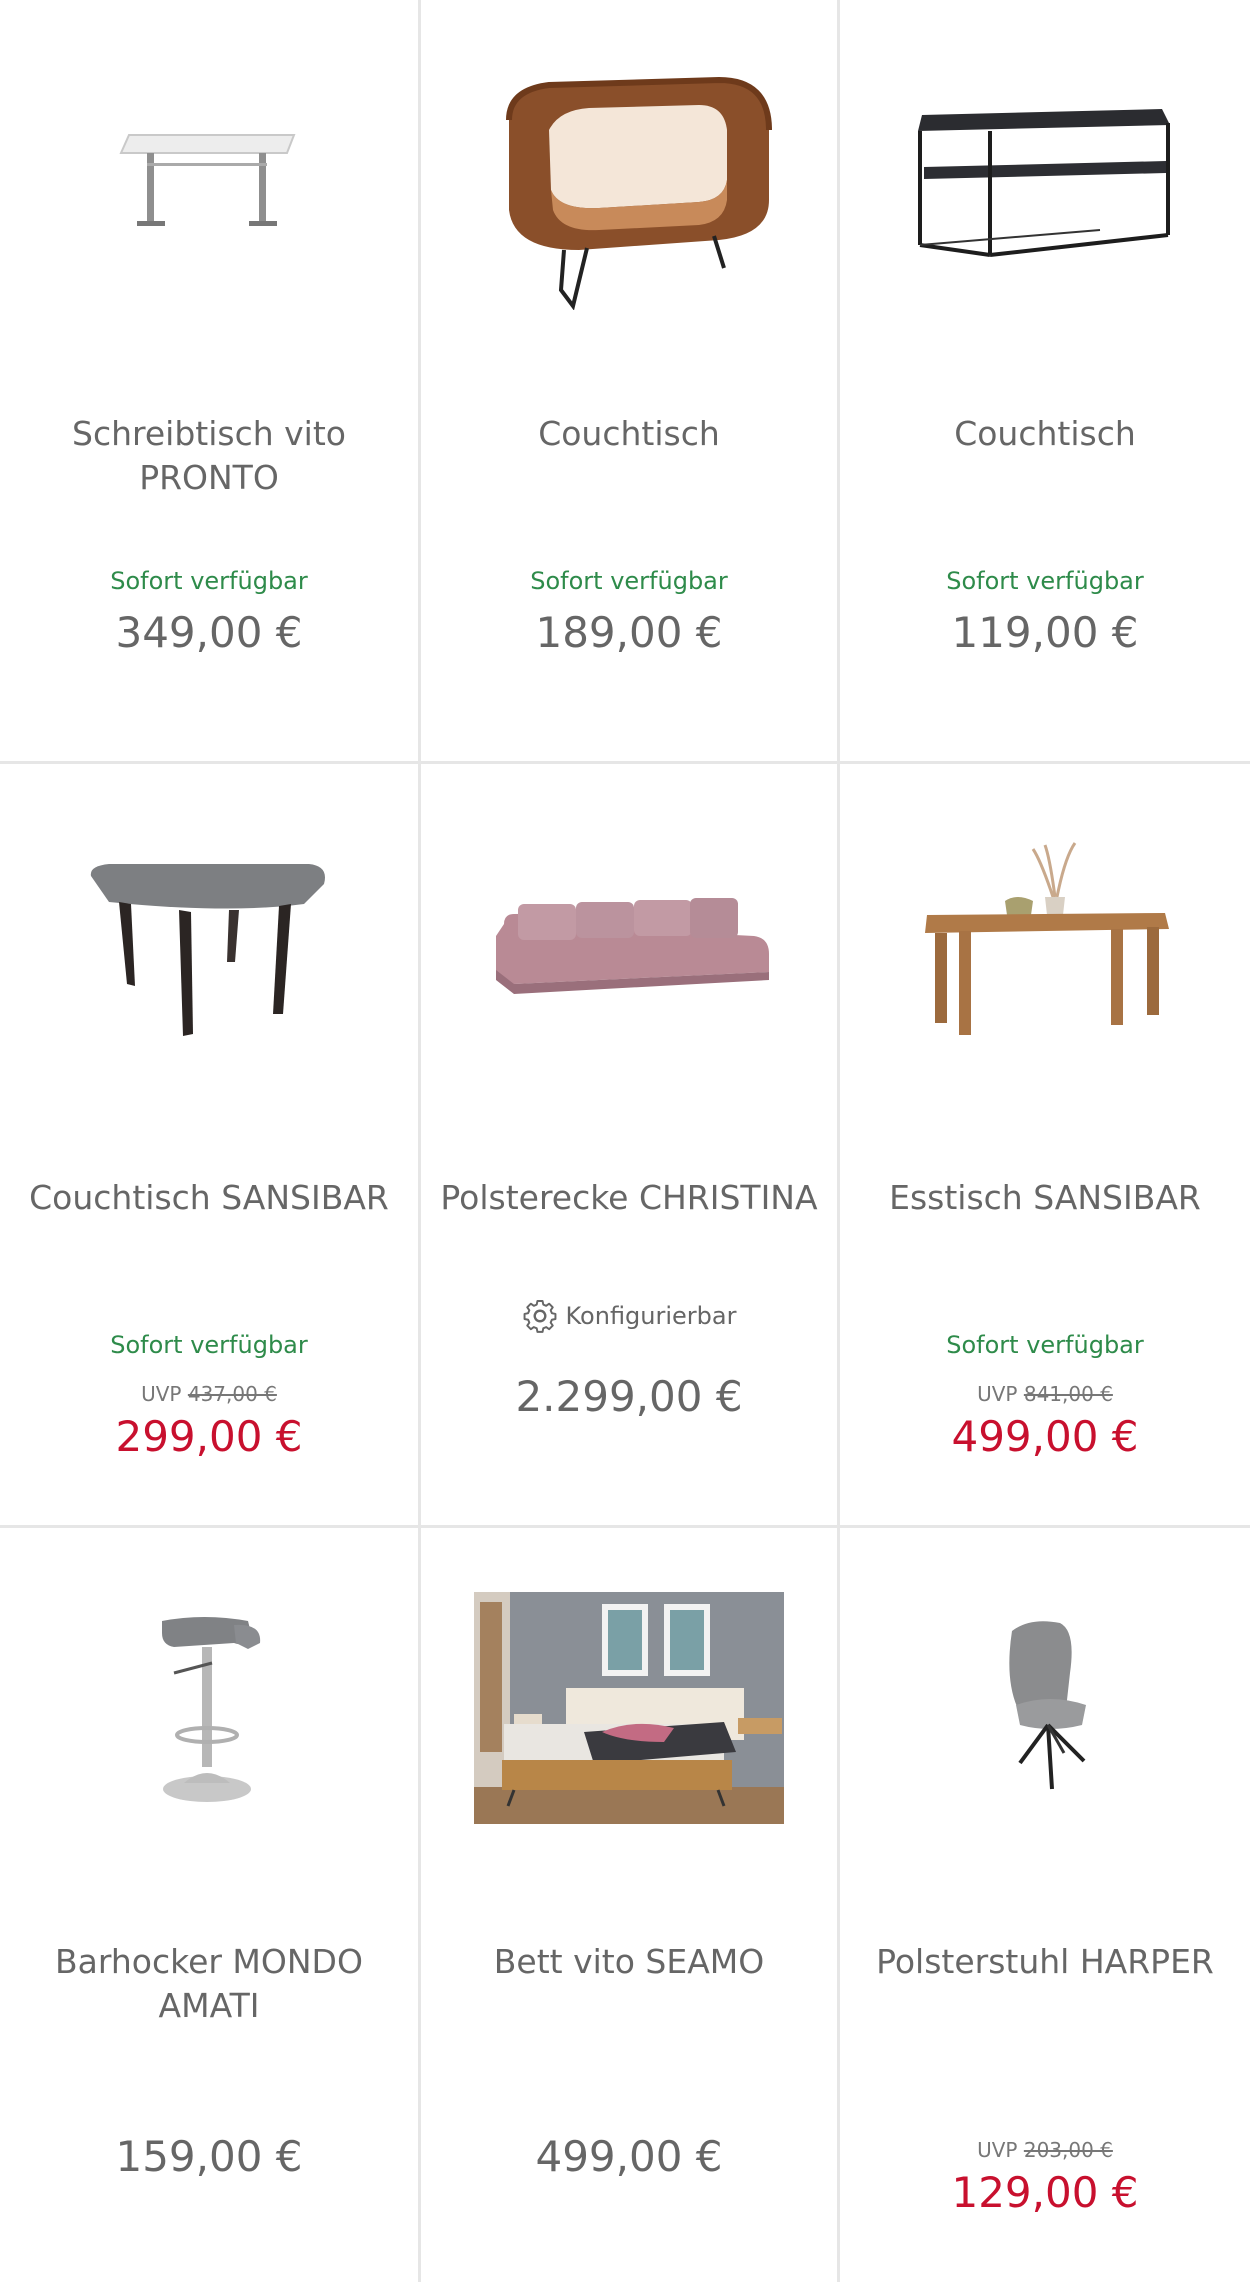 The image size is (1250, 2282). Describe the element at coordinates (209, 1198) in the screenshot. I see `product-name: Couchtisch SANSIBAR` at that location.